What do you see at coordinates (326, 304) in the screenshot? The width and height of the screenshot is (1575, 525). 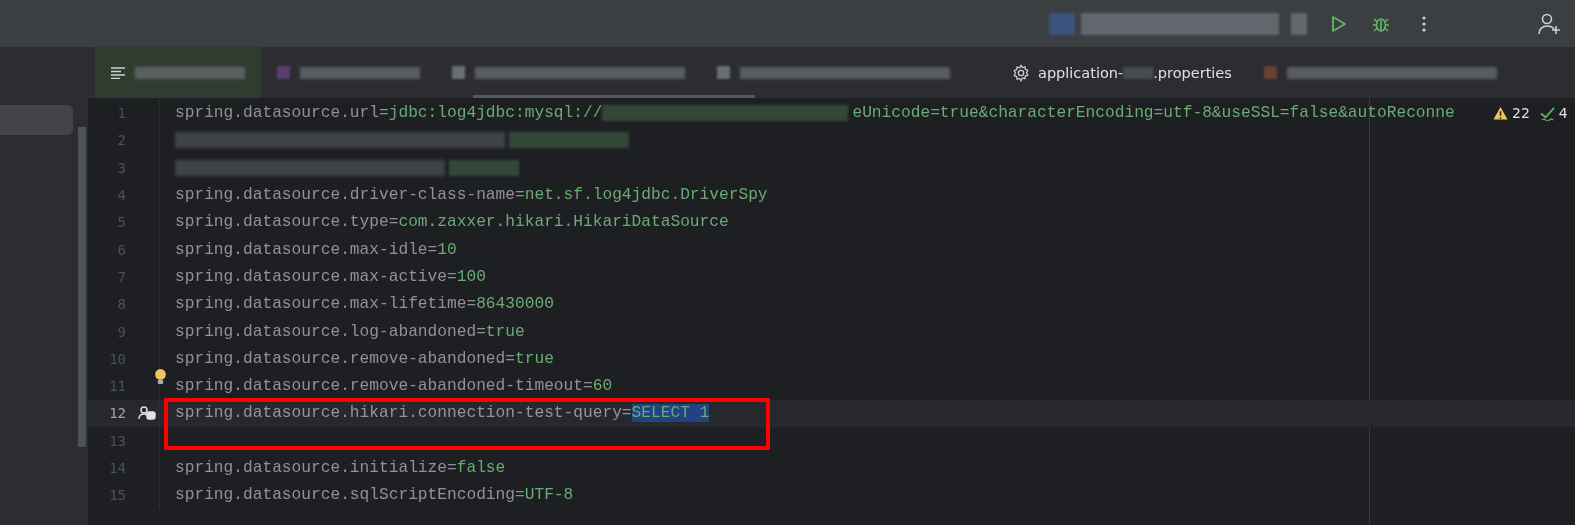 I see `property-key: spring.datasource.max-lifetime=` at bounding box center [326, 304].